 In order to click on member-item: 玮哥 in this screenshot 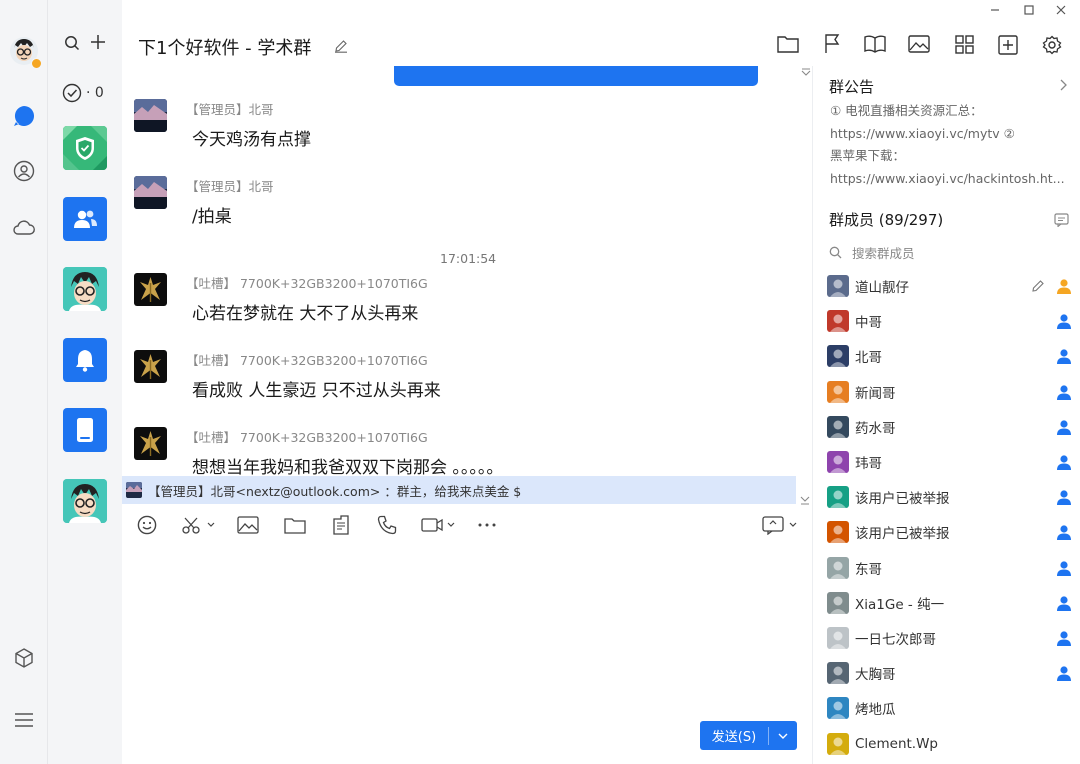, I will do `click(950, 462)`.